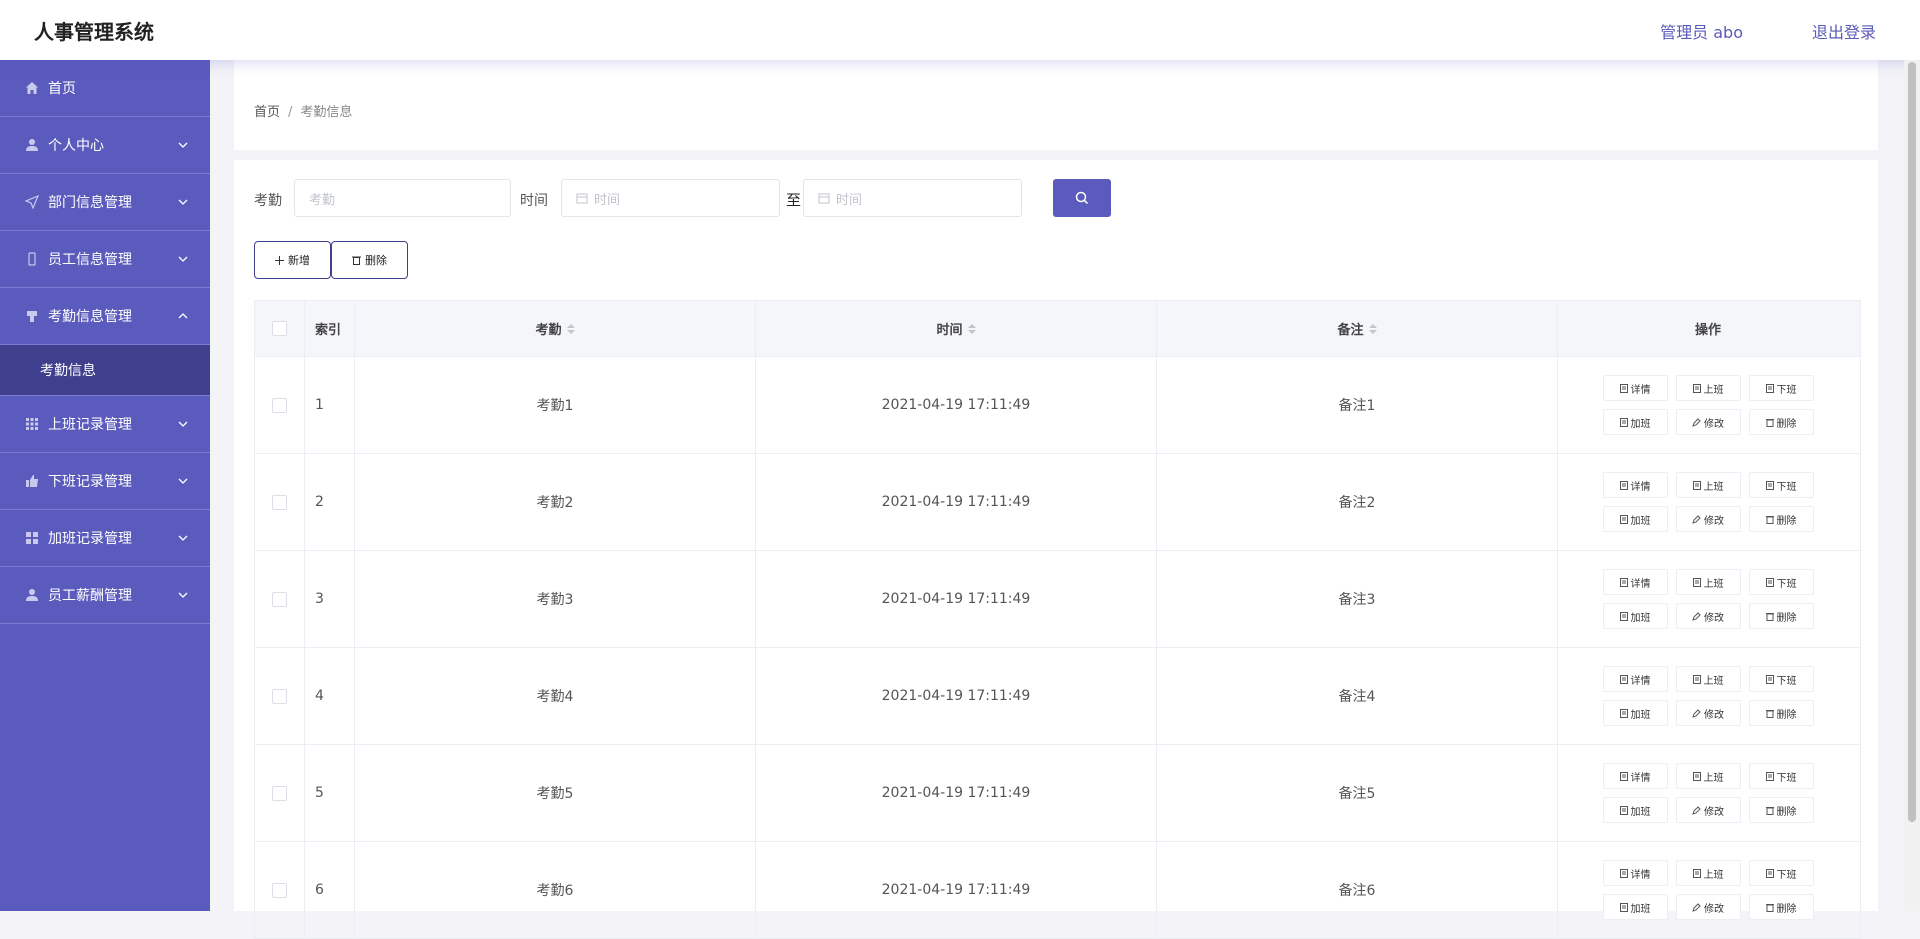  What do you see at coordinates (1357, 328) in the screenshot?
I see `header-note: 备注` at bounding box center [1357, 328].